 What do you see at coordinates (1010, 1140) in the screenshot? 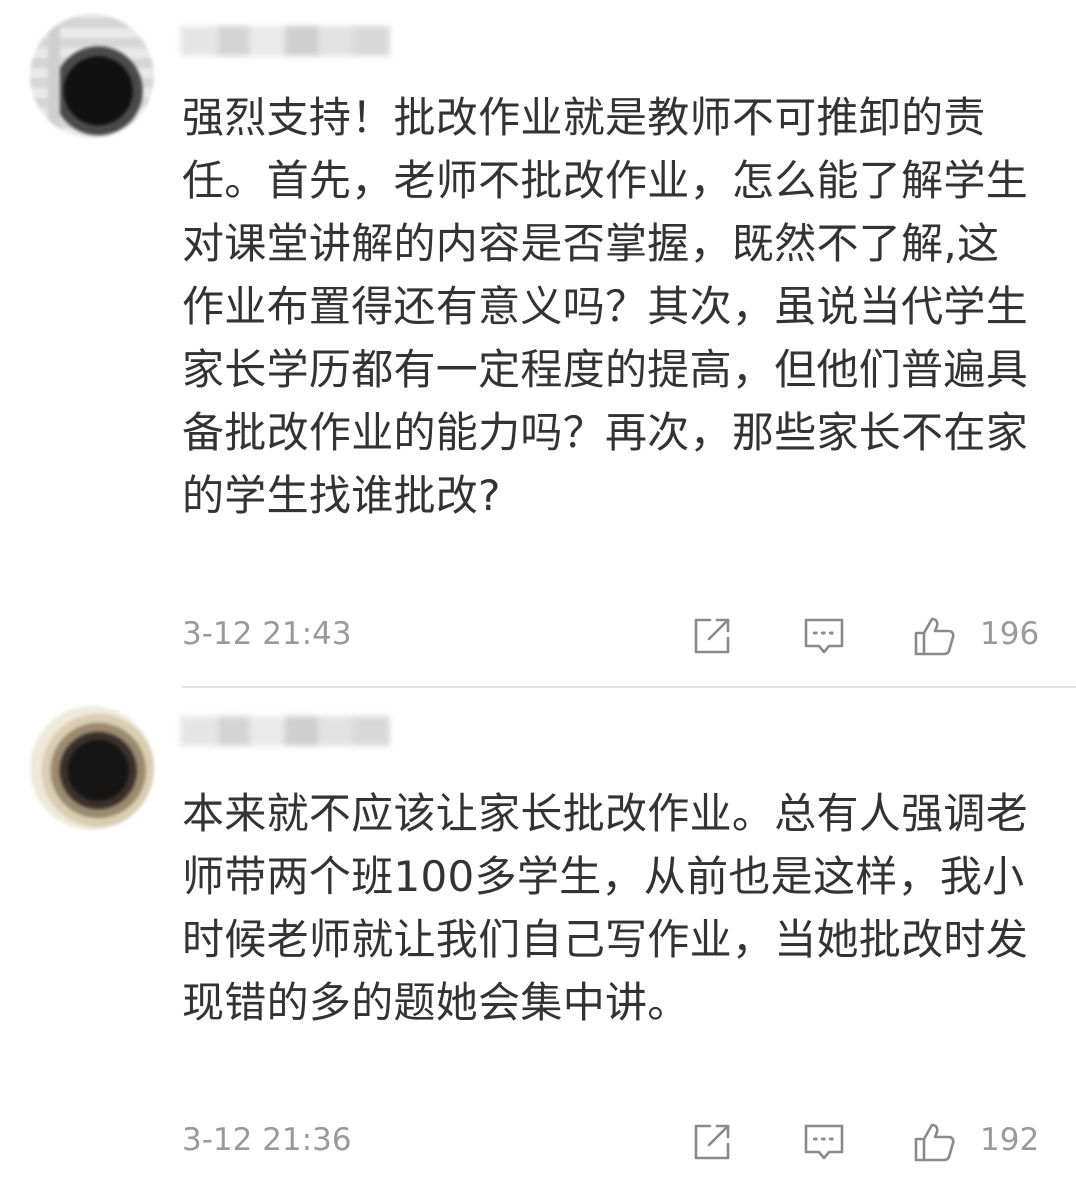
I see `like-count: 192` at bounding box center [1010, 1140].